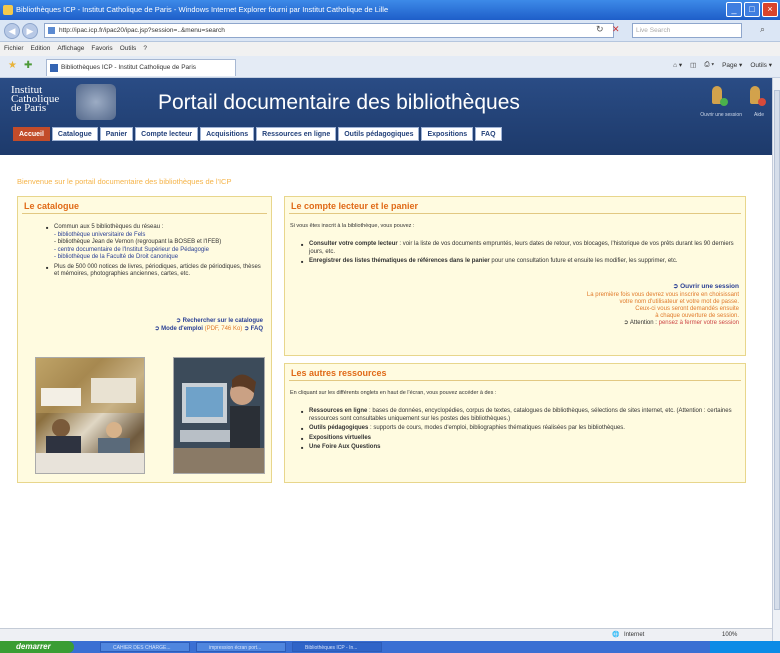 The height and width of the screenshot is (653, 780). What do you see at coordinates (693, 65) in the screenshot?
I see `feeds-icon: ◫` at bounding box center [693, 65].